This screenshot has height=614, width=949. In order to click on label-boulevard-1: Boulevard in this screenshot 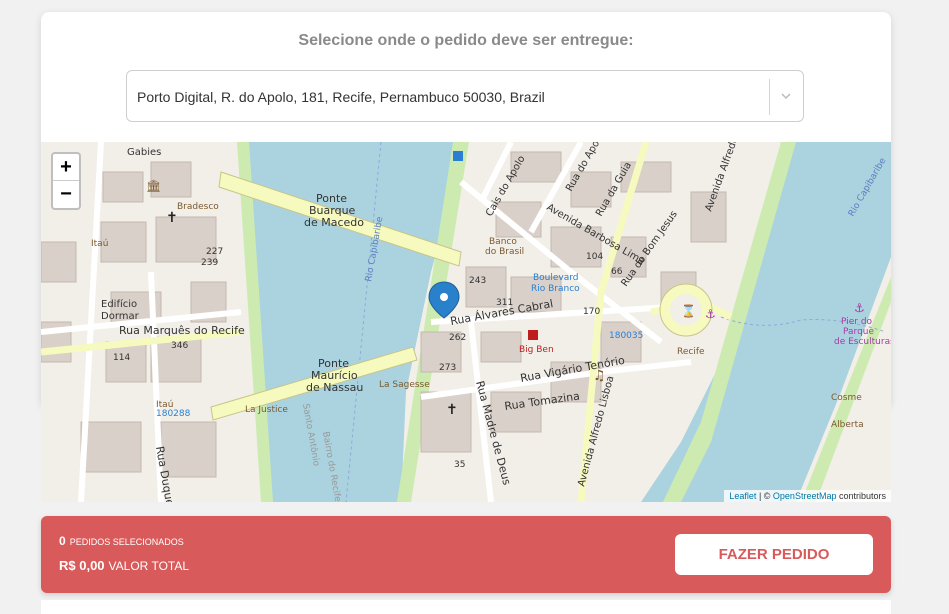, I will do `click(556, 278)`.